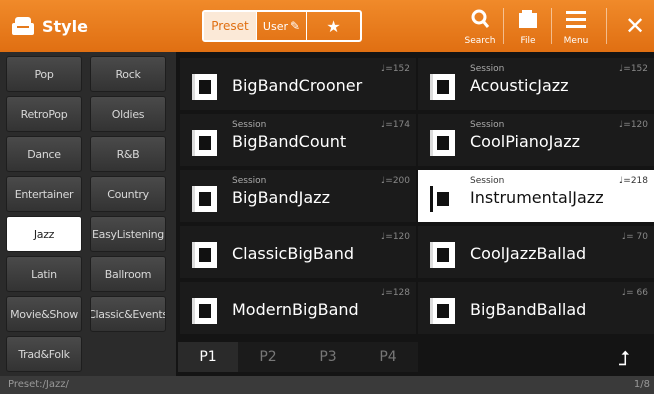  I want to click on menu-icon, so click(576, 19).